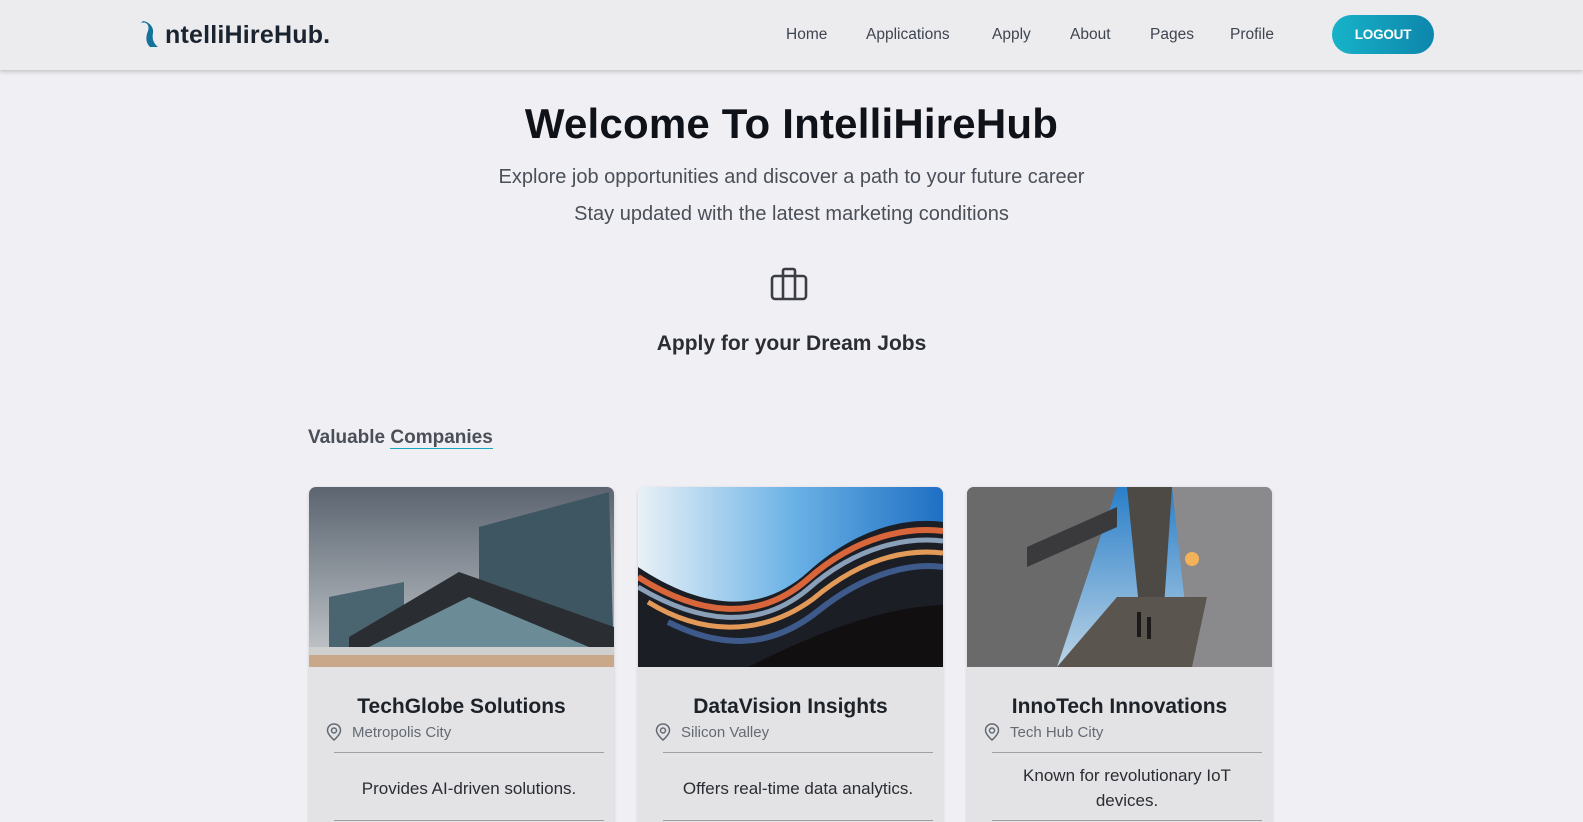 This screenshot has width=1583, height=822. What do you see at coordinates (149, 34) in the screenshot?
I see `brand-mark-icon` at bounding box center [149, 34].